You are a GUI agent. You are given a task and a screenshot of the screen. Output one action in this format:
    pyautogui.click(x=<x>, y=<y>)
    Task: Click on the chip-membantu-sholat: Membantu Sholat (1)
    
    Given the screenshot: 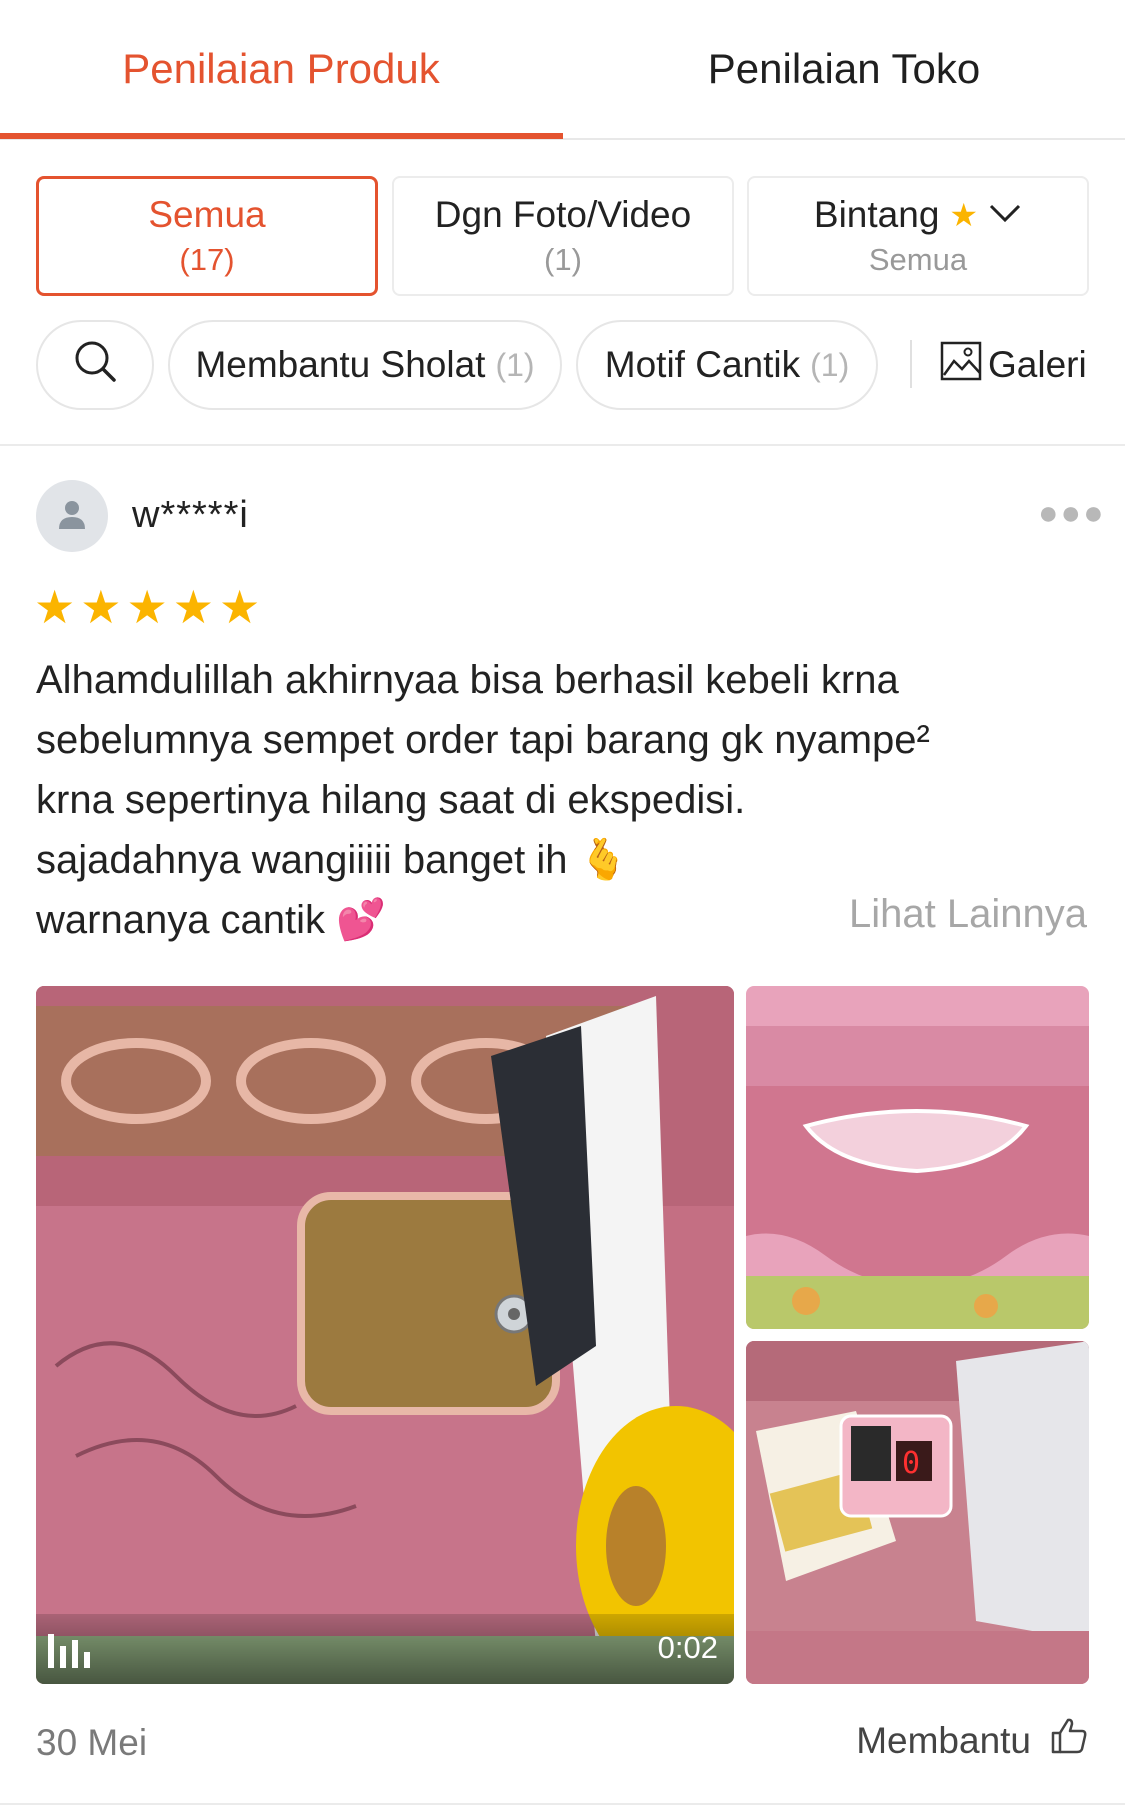 What is the action you would take?
    pyautogui.click(x=365, y=365)
    